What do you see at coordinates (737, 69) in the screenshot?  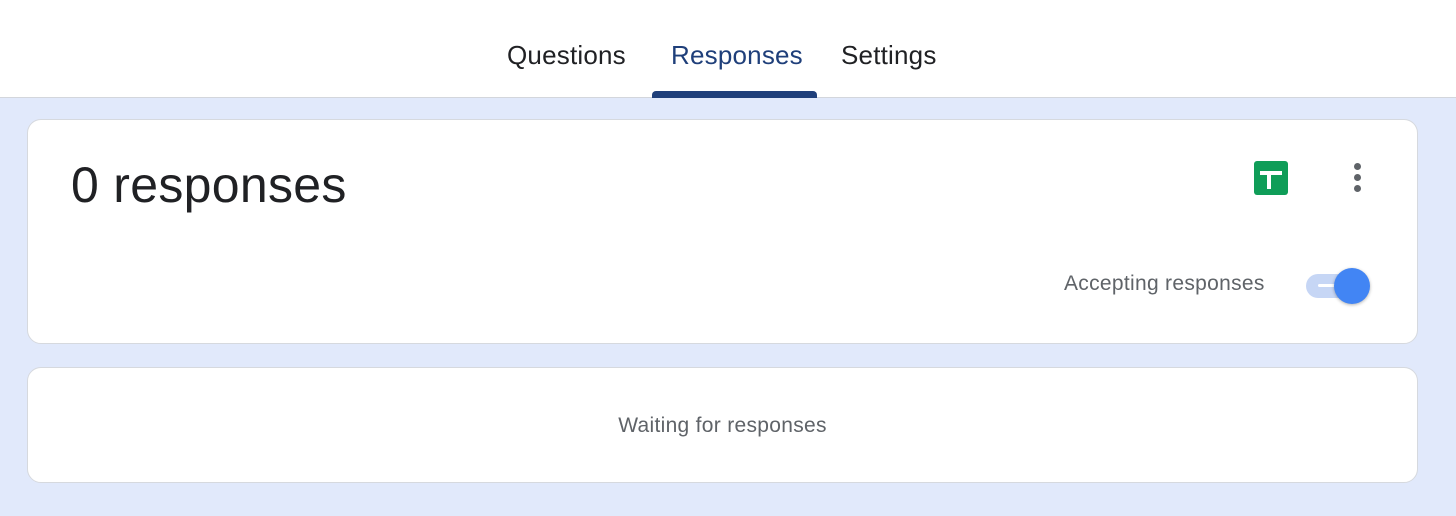 I see `tab-responses: Responses` at bounding box center [737, 69].